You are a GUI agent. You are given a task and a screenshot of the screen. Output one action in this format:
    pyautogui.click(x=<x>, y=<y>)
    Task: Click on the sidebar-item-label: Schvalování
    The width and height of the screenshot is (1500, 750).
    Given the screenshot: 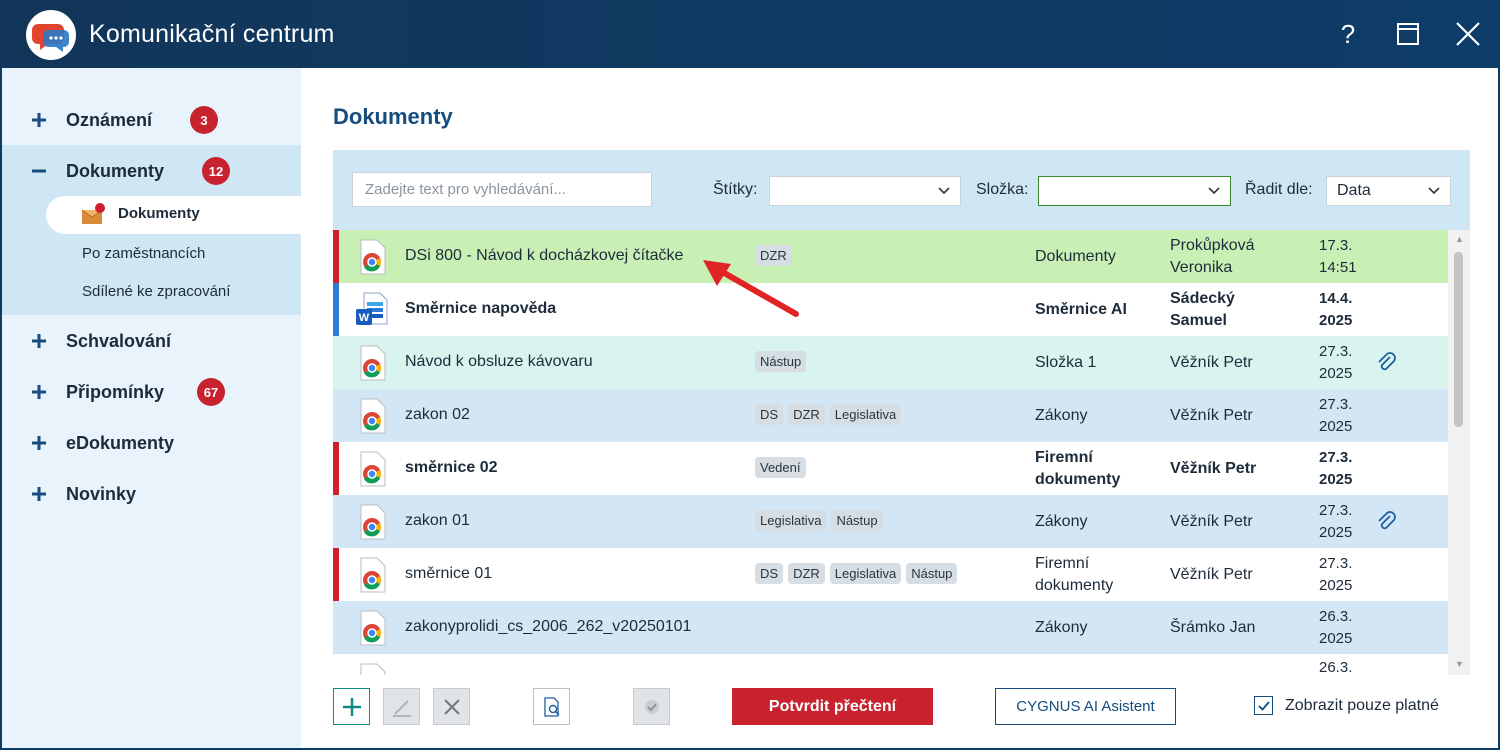 What is the action you would take?
    pyautogui.click(x=119, y=340)
    